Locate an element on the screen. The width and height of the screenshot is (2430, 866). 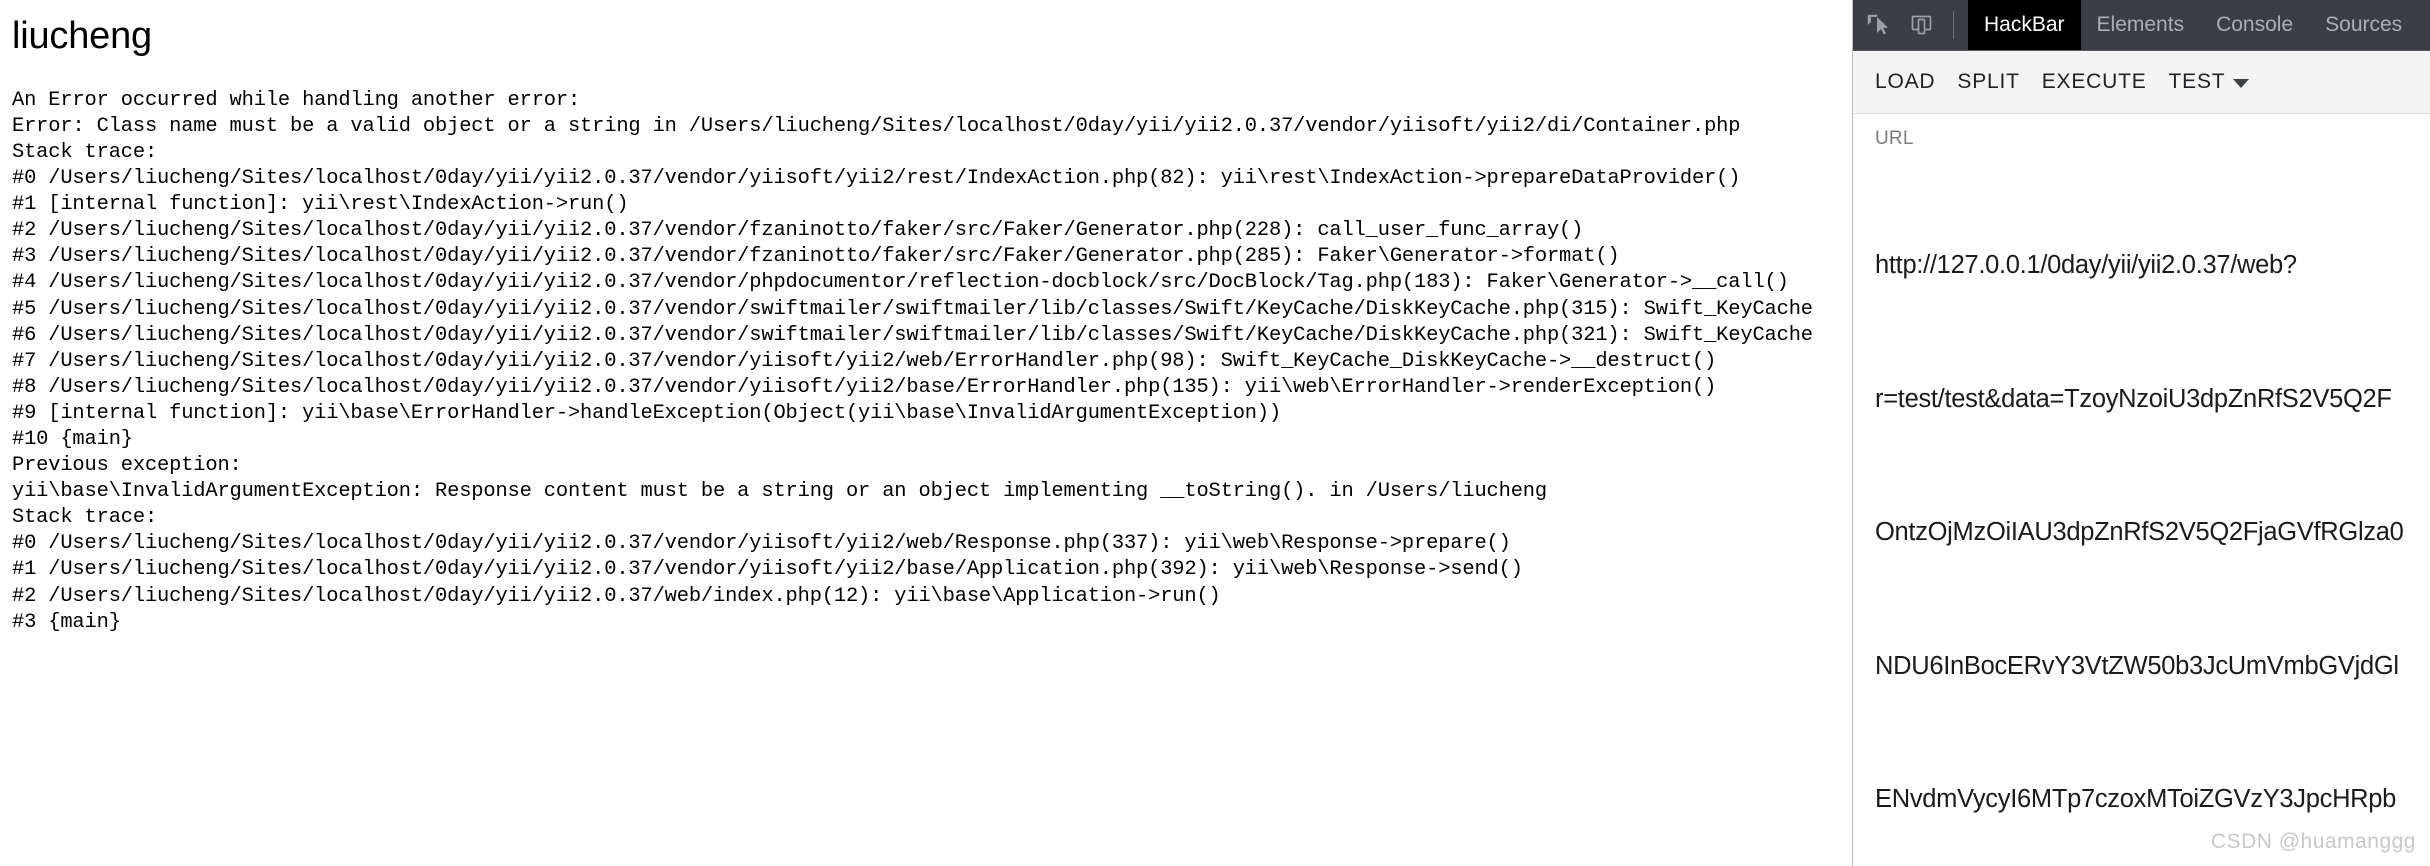
hackbar-toolbar: LOAD SPLIT EXECUTE TEST is located at coordinates (2141, 82).